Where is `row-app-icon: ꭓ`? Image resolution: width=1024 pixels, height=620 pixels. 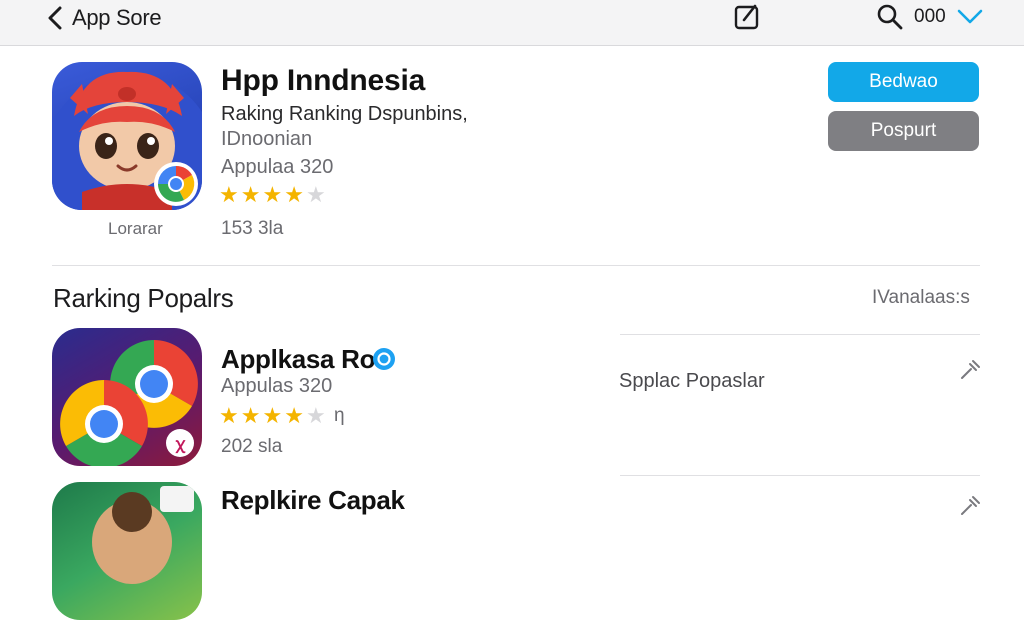 row-app-icon: ꭓ is located at coordinates (127, 397).